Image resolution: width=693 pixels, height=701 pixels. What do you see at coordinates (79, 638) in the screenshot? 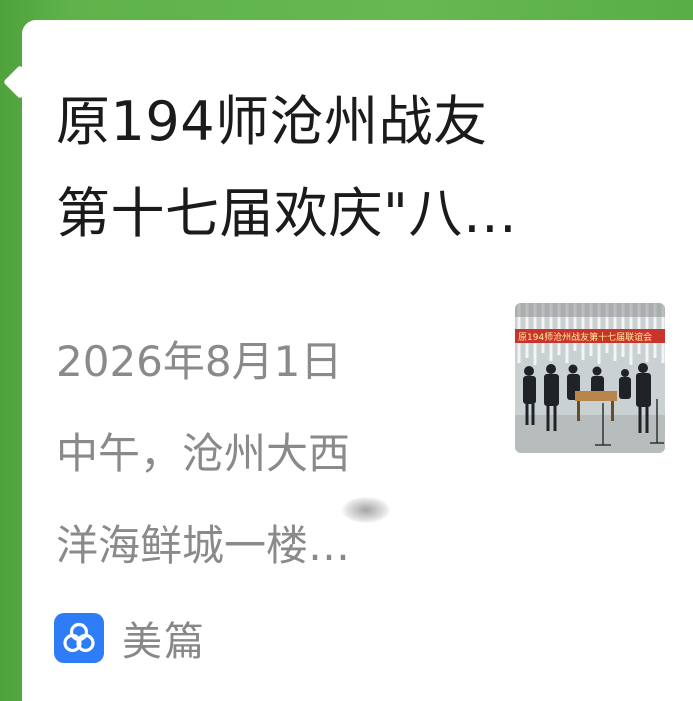
I see `meipian-logo-icon` at bounding box center [79, 638].